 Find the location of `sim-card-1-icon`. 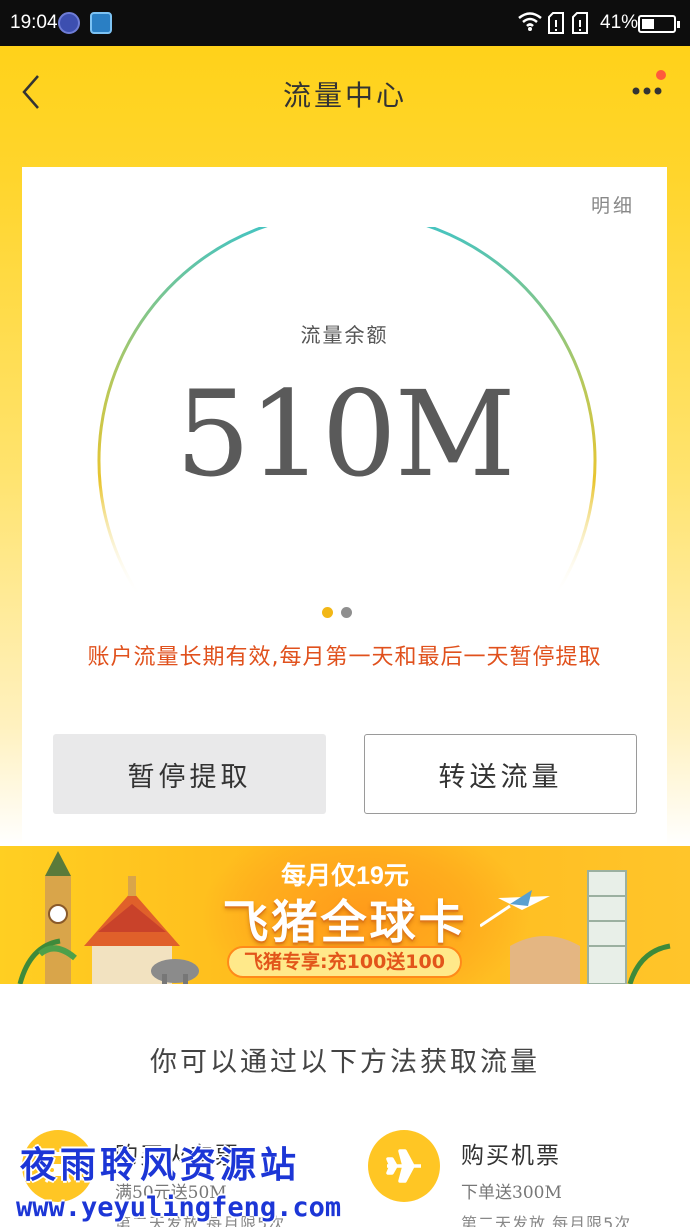

sim-card-1-icon is located at coordinates (556, 23).